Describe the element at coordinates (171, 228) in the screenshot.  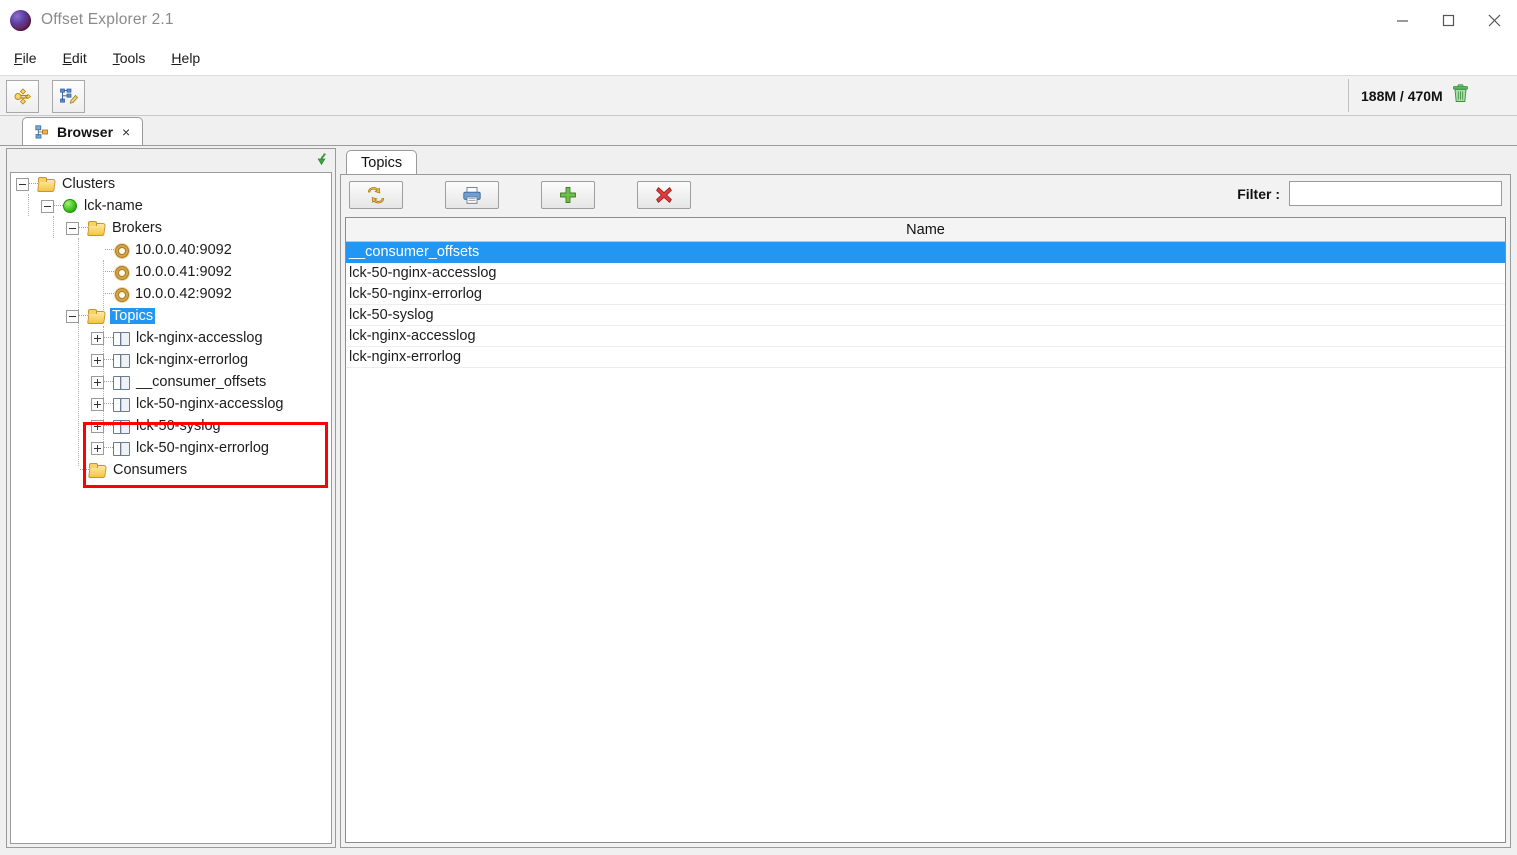
I see `tree-item-brokers: Brokers` at that location.